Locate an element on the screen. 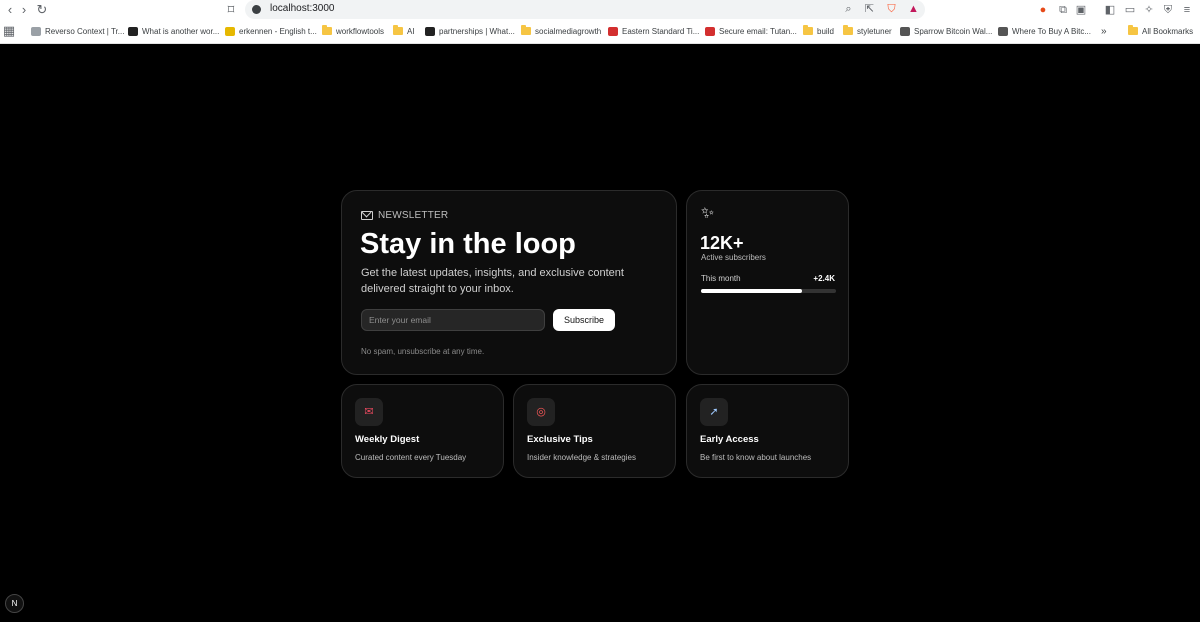 This screenshot has height=622, width=1200. newsletter-eyebrow: NEWSLETTER is located at coordinates (404, 215).